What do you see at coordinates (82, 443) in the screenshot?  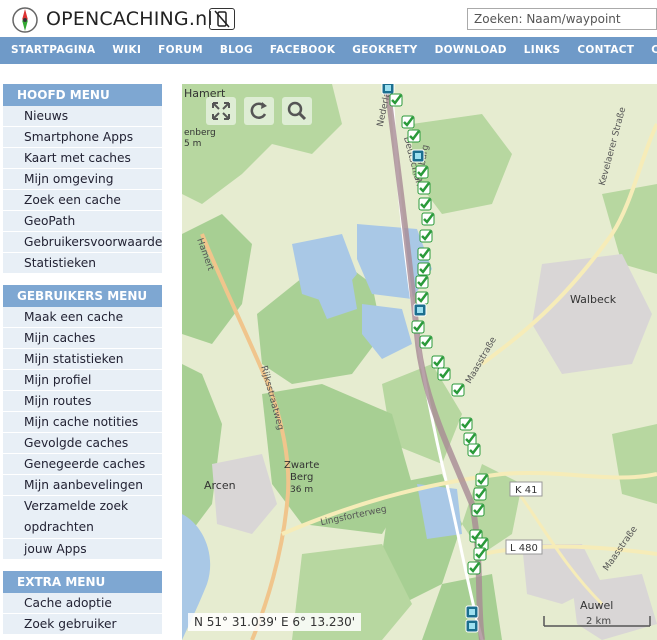 I see `menu-item-gevolgde-caches: Gevolgde caches` at bounding box center [82, 443].